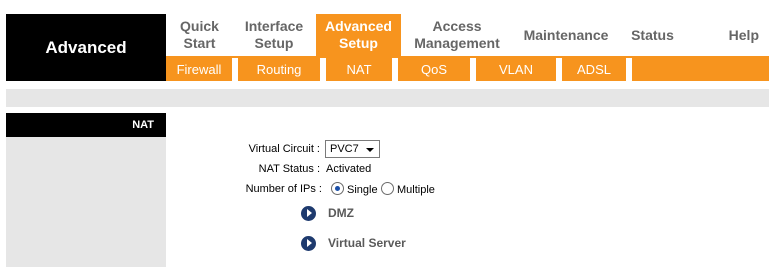 This screenshot has height=267, width=769. Describe the element at coordinates (416, 190) in the screenshot. I see `multiple-label: Multiple` at that location.